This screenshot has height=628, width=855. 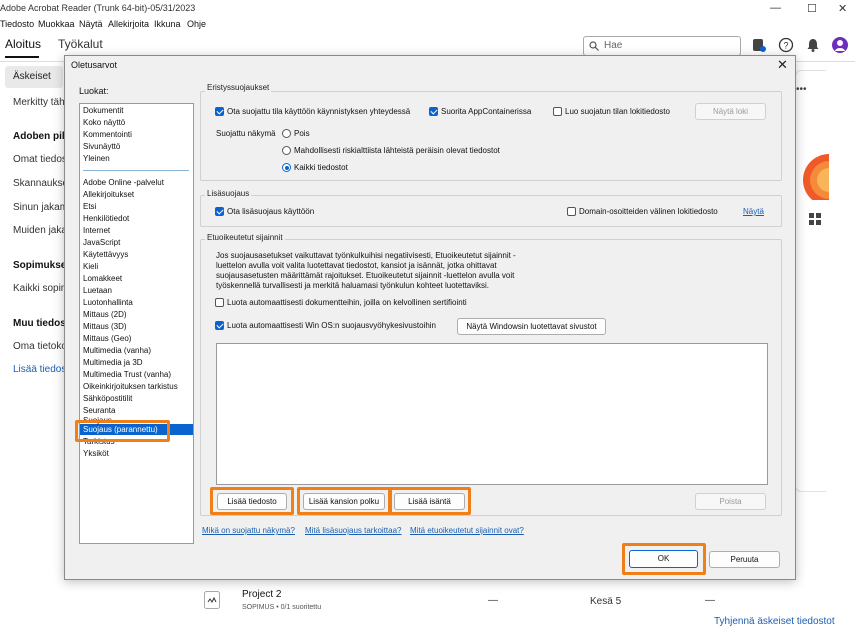 What do you see at coordinates (97, 290) in the screenshot?
I see `category-item: Luetaan` at bounding box center [97, 290].